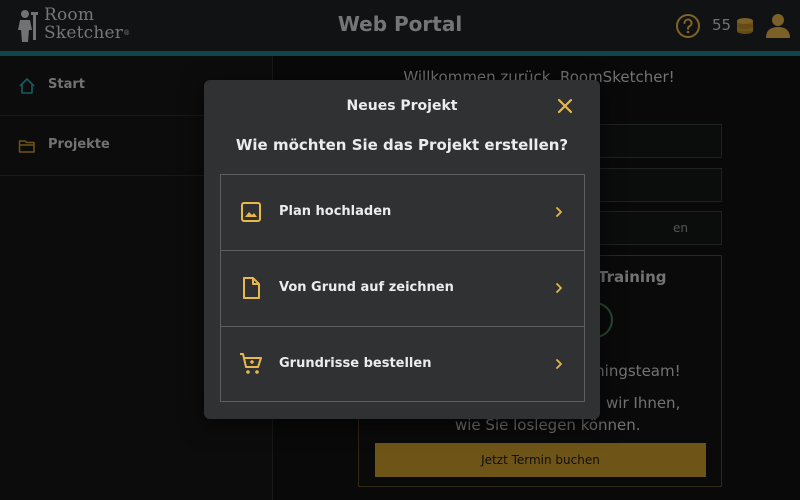 The height and width of the screenshot is (500, 800). Describe the element at coordinates (402, 145) in the screenshot. I see `dialog-question: Wie möchten Sie das Projekt erstellen?` at that location.